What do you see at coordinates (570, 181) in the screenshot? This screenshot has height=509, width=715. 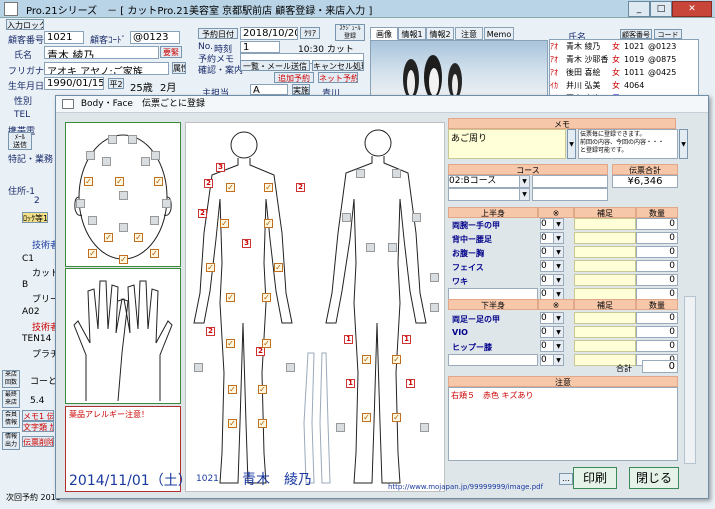 I see `course-note` at bounding box center [570, 181].